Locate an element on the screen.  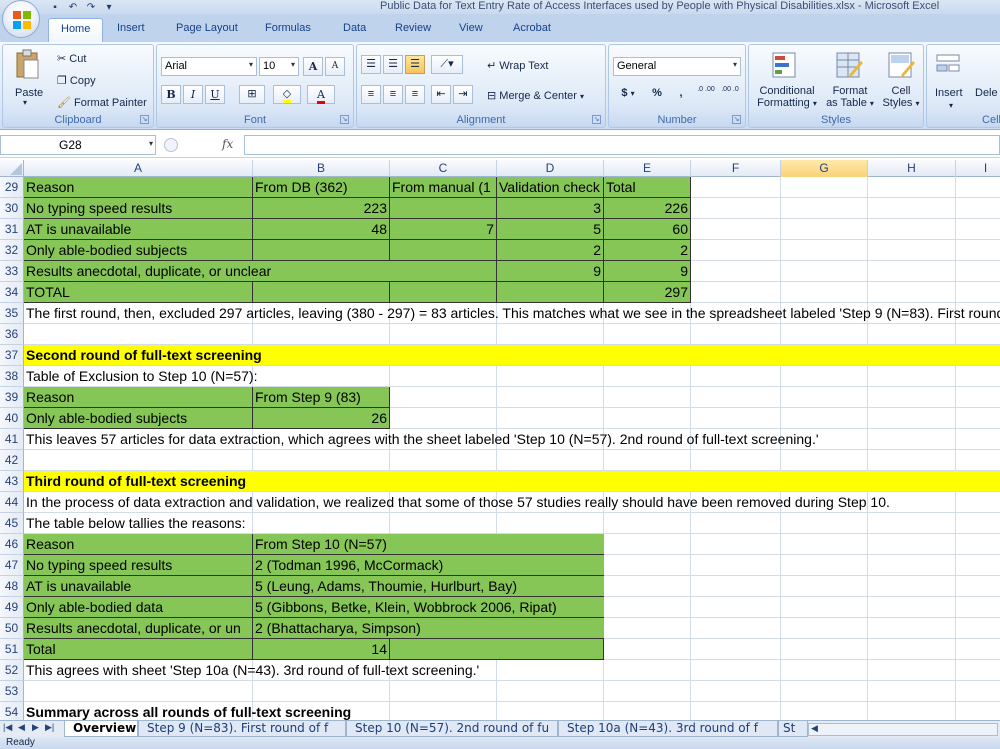
tab-page-layout: Page Layout is located at coordinates (207, 28).